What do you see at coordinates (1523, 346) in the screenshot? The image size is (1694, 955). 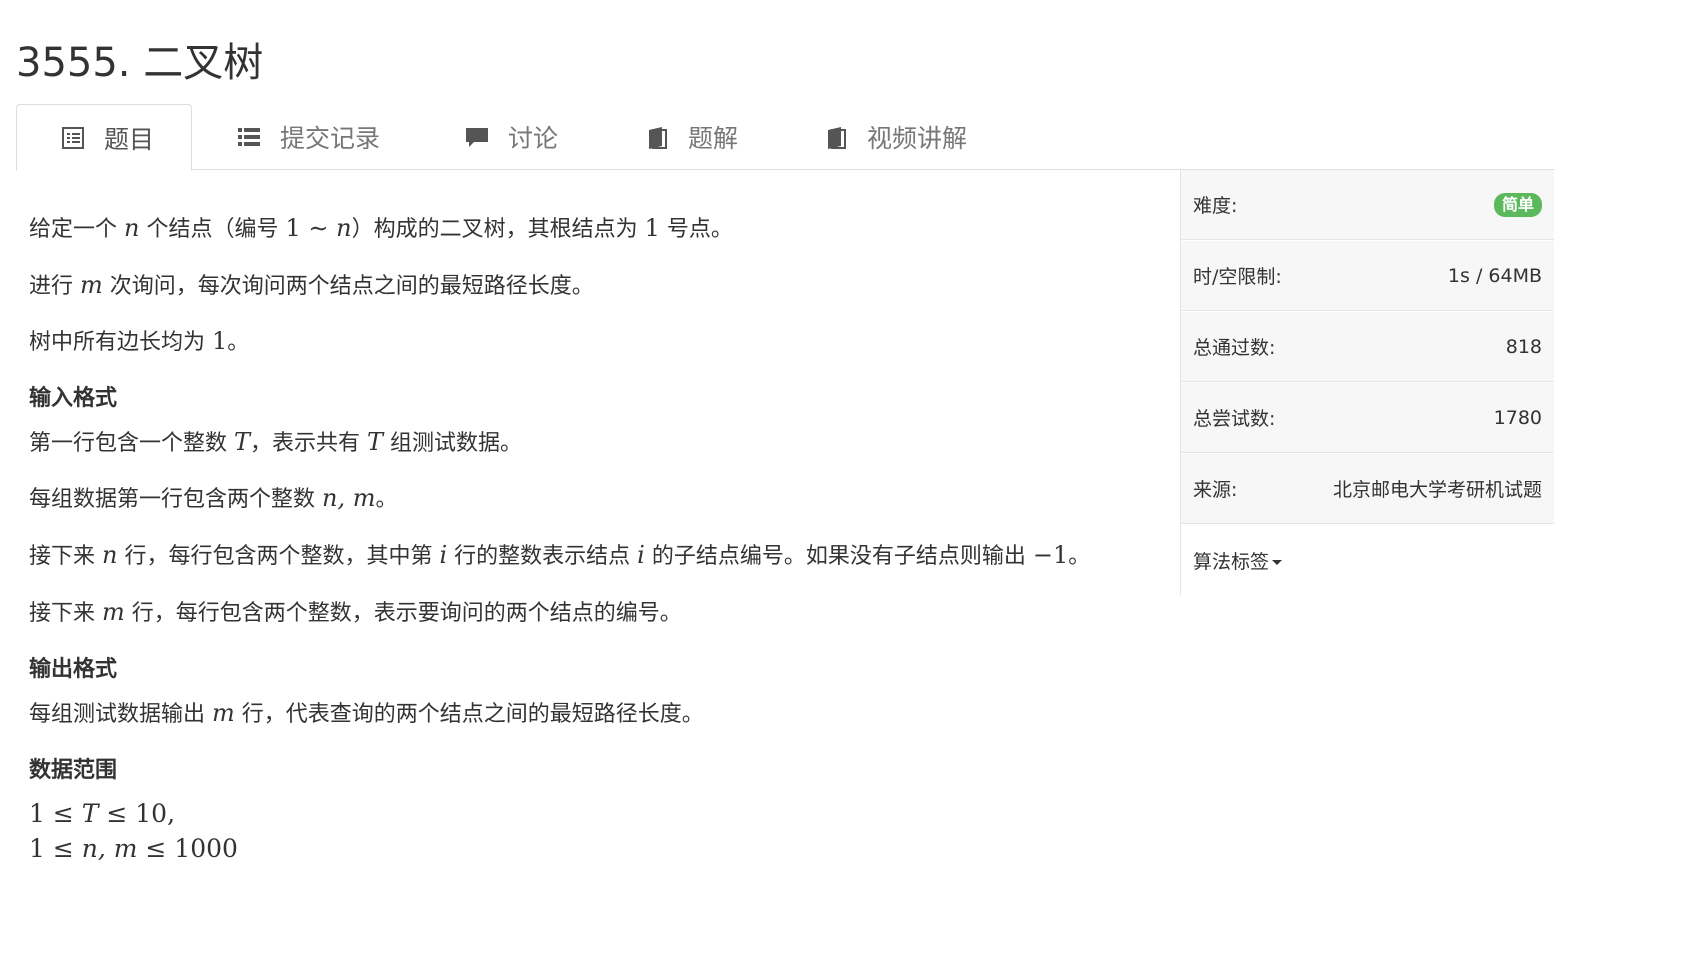 I see `passed-value: 818` at bounding box center [1523, 346].